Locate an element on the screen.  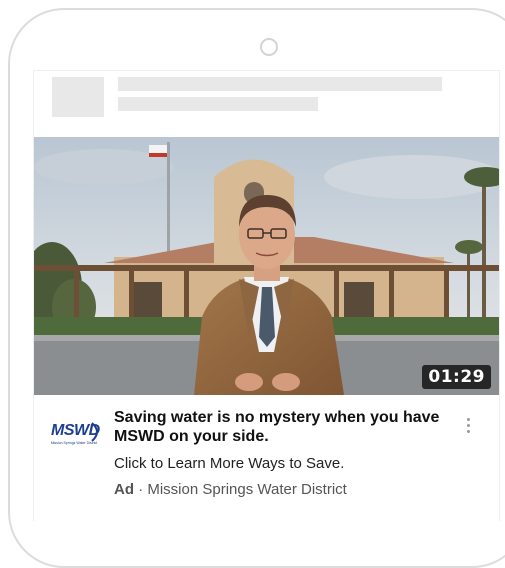
camera-icon is located at coordinates (269, 47).